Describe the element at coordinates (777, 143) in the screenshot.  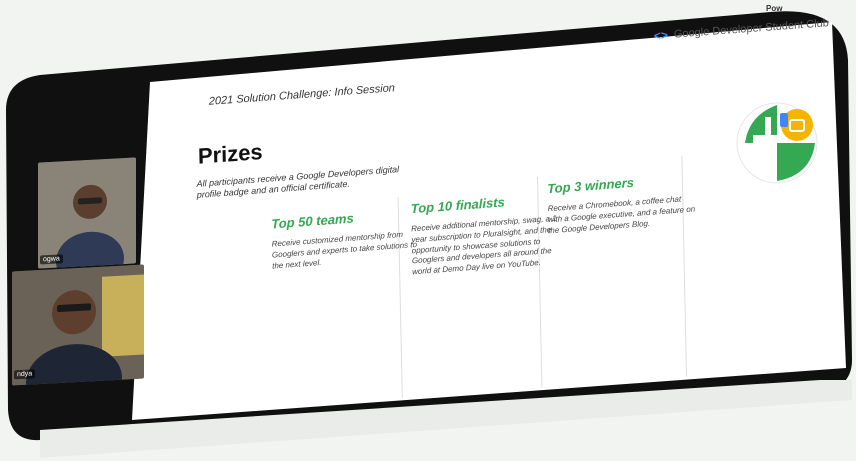
I see `solution-challenge-logo-icon` at that location.